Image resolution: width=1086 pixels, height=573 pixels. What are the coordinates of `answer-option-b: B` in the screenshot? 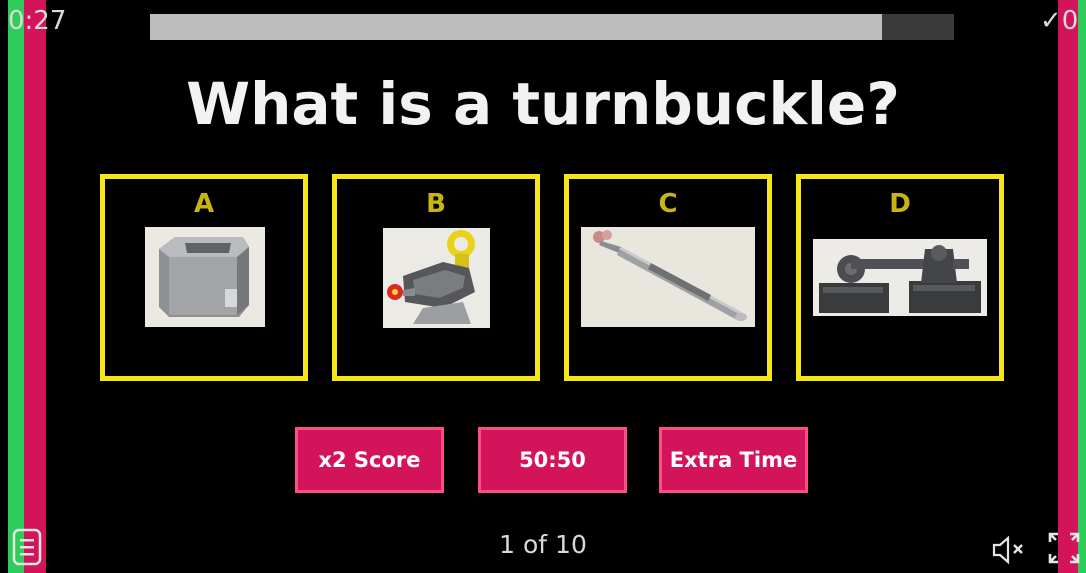 It's located at (436, 277).